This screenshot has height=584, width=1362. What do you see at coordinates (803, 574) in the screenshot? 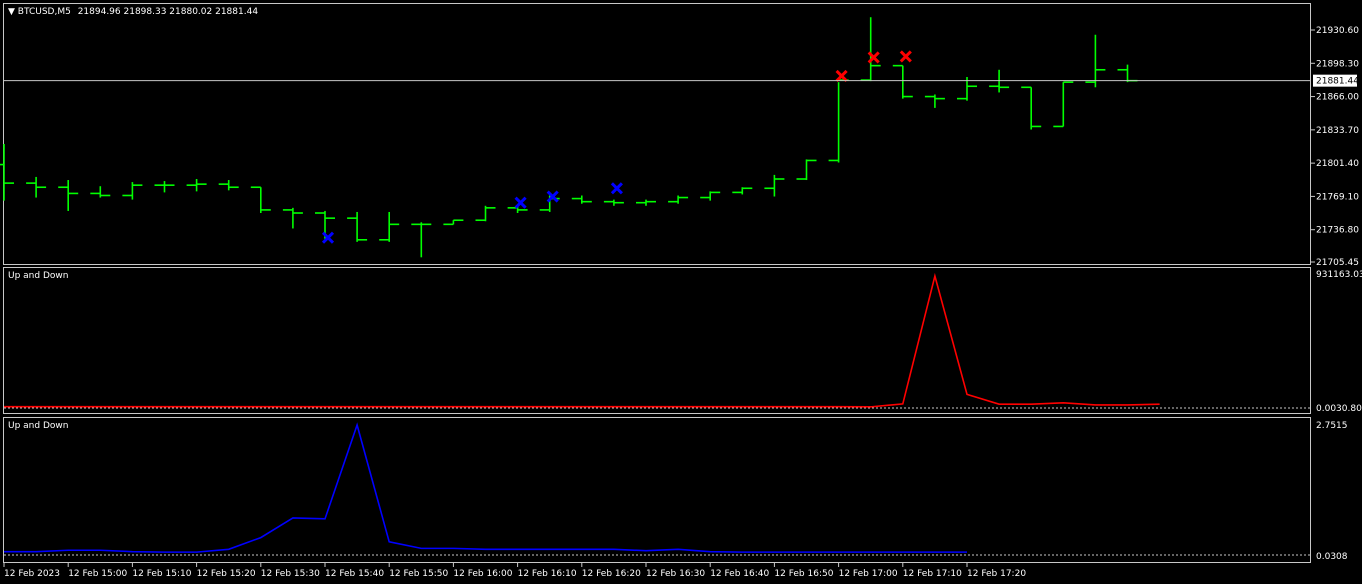
I see `time-tick-label: 12 Feb 16:50` at bounding box center [803, 574].